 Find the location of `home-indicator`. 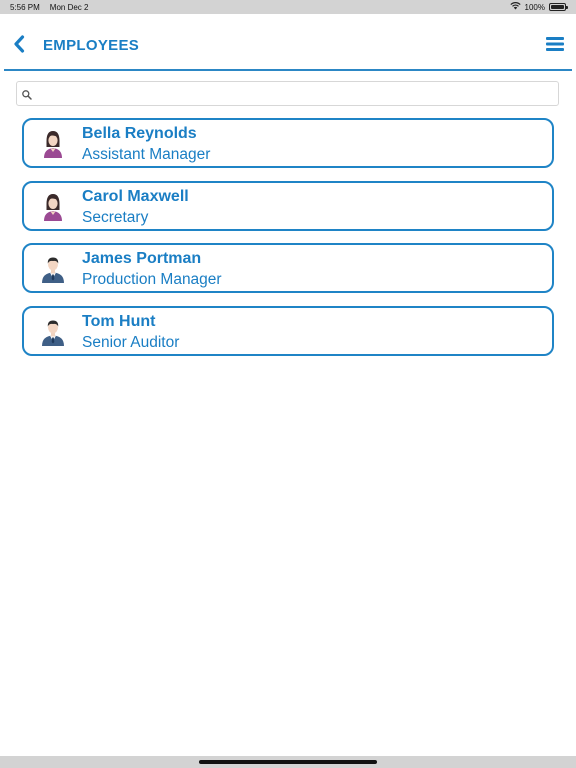

home-indicator is located at coordinates (288, 762).